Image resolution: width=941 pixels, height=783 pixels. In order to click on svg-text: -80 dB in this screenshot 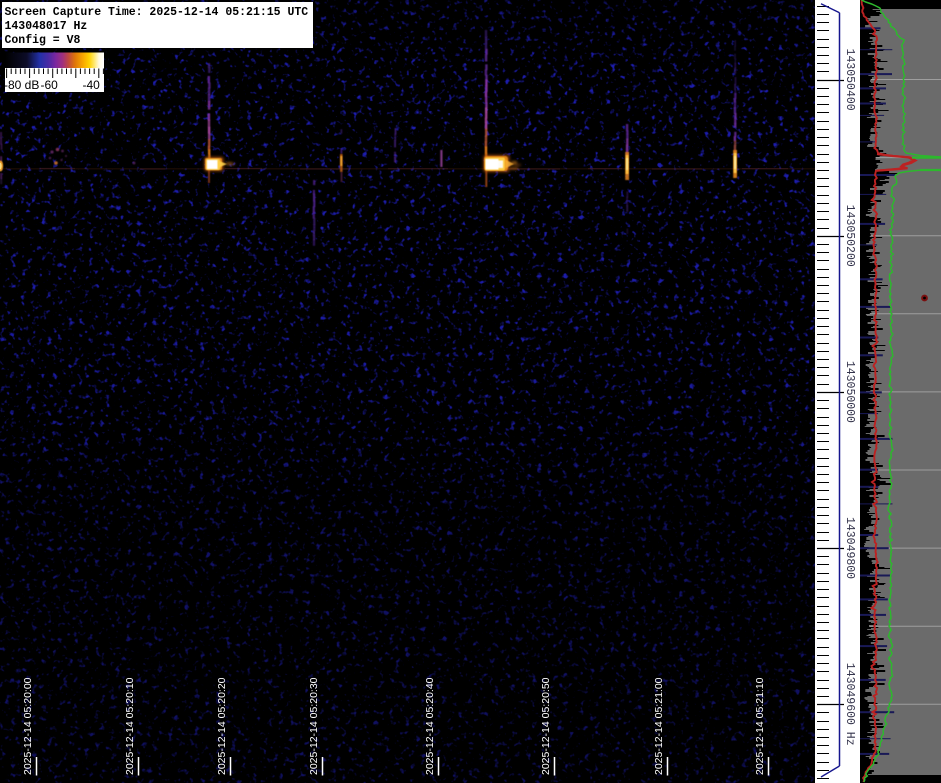, I will do `click(21, 85)`.